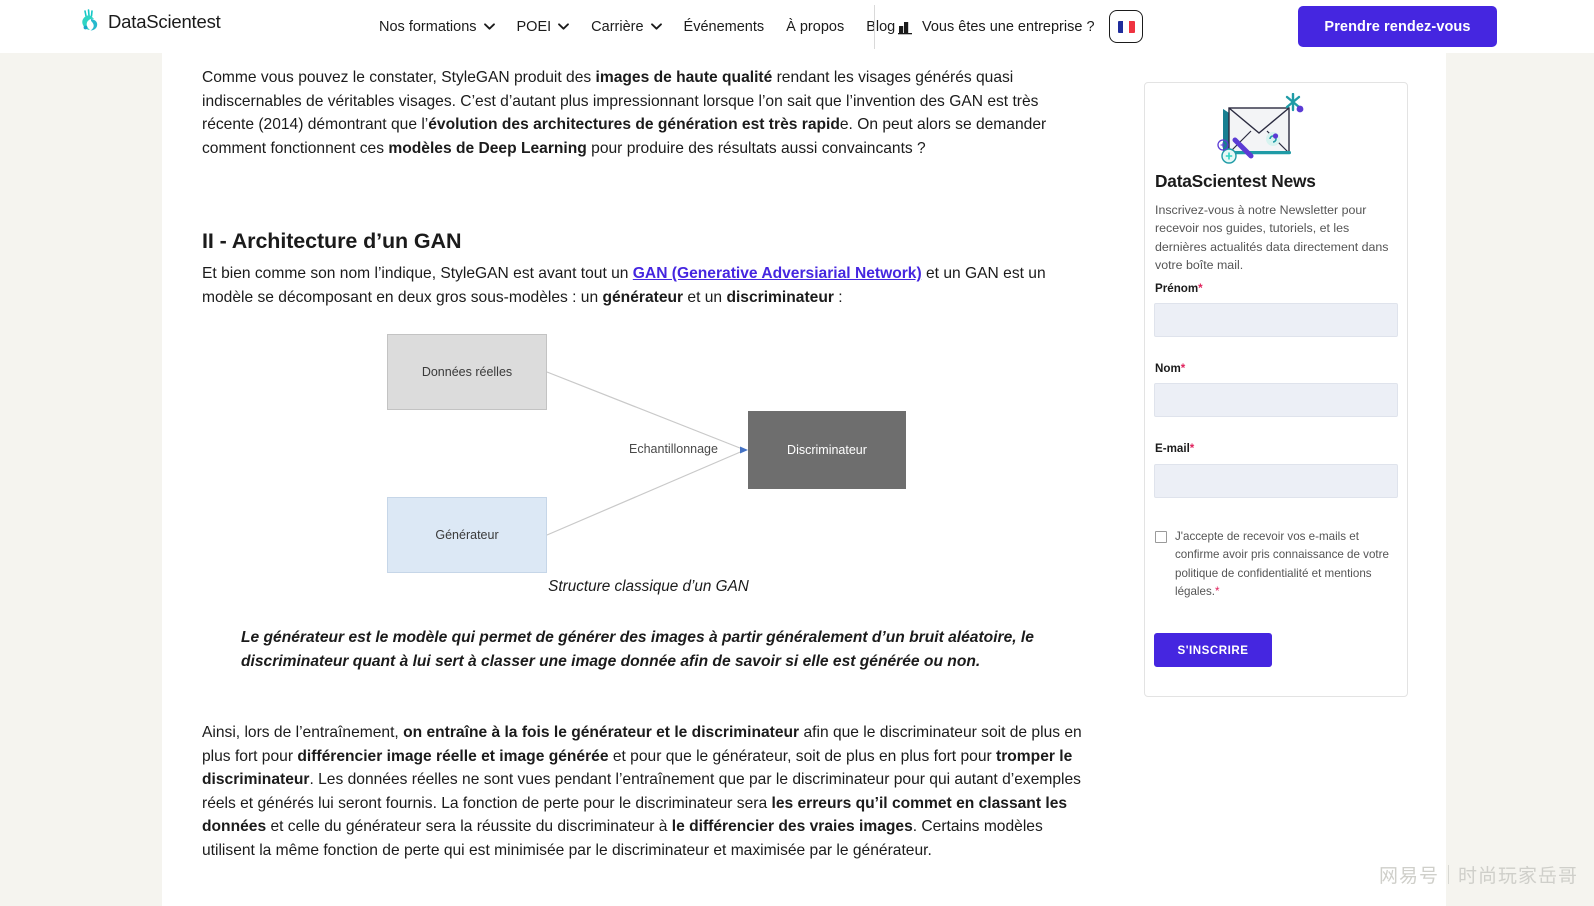  Describe the element at coordinates (1213, 650) in the screenshot. I see `newsletter-submit-button: S'INSCRIRE` at that location.